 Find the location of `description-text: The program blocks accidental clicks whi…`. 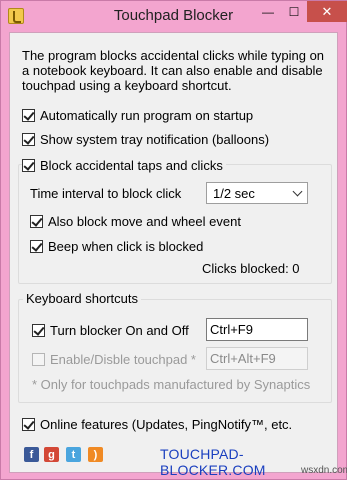

description-text: The program blocks accidental clicks whi… is located at coordinates (173, 70).